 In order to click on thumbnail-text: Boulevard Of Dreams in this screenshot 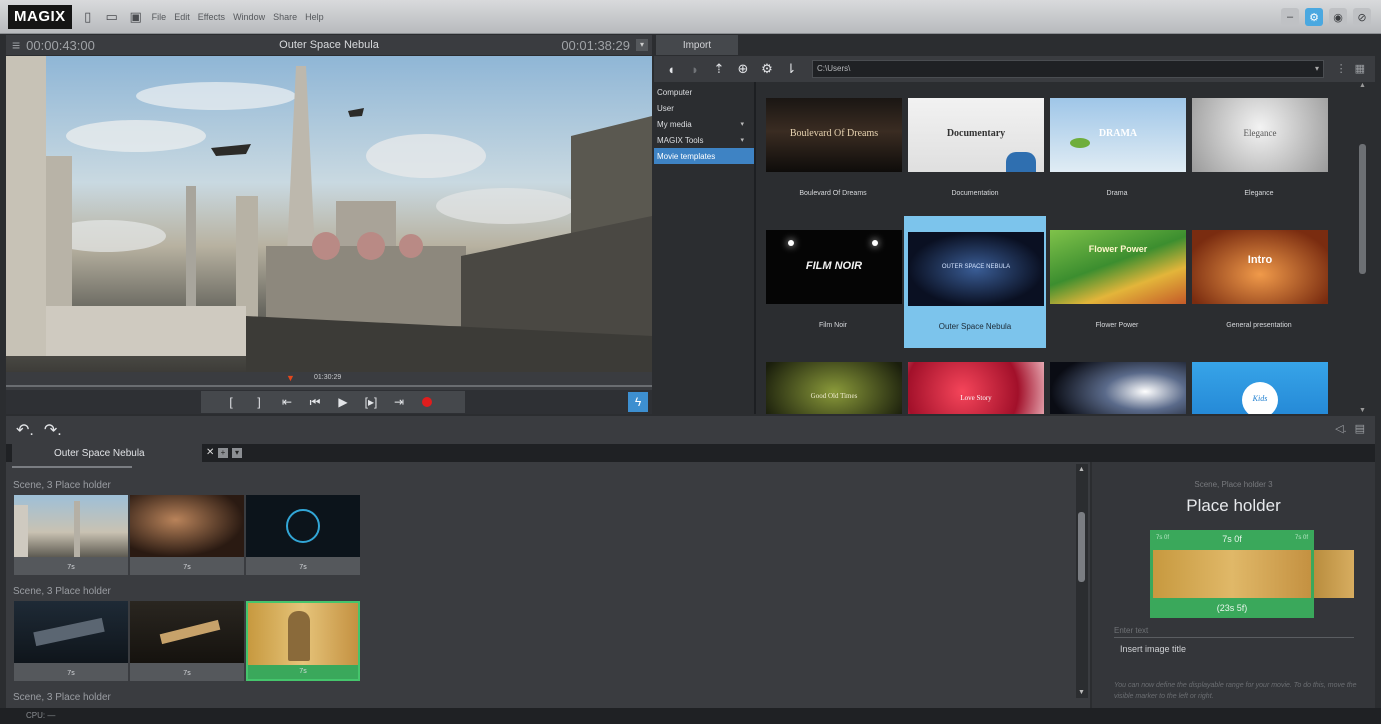, I will do `click(834, 133)`.